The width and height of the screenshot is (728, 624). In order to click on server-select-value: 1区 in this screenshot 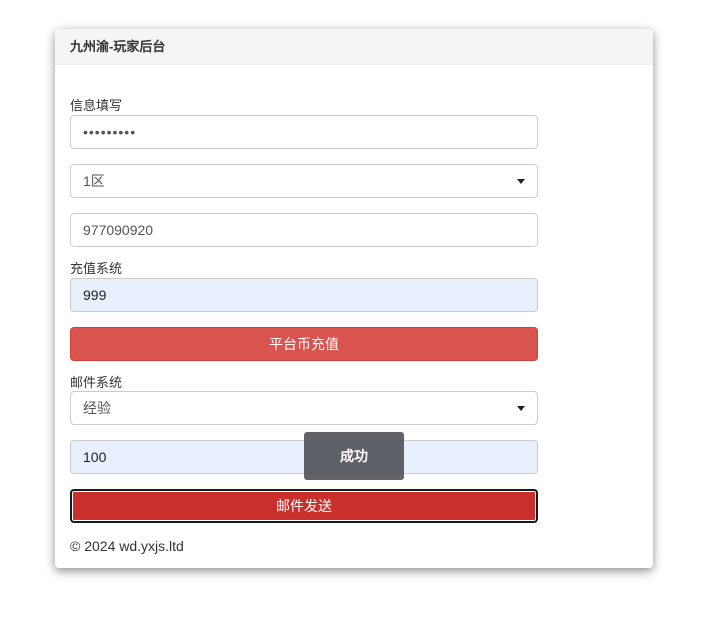, I will do `click(94, 181)`.